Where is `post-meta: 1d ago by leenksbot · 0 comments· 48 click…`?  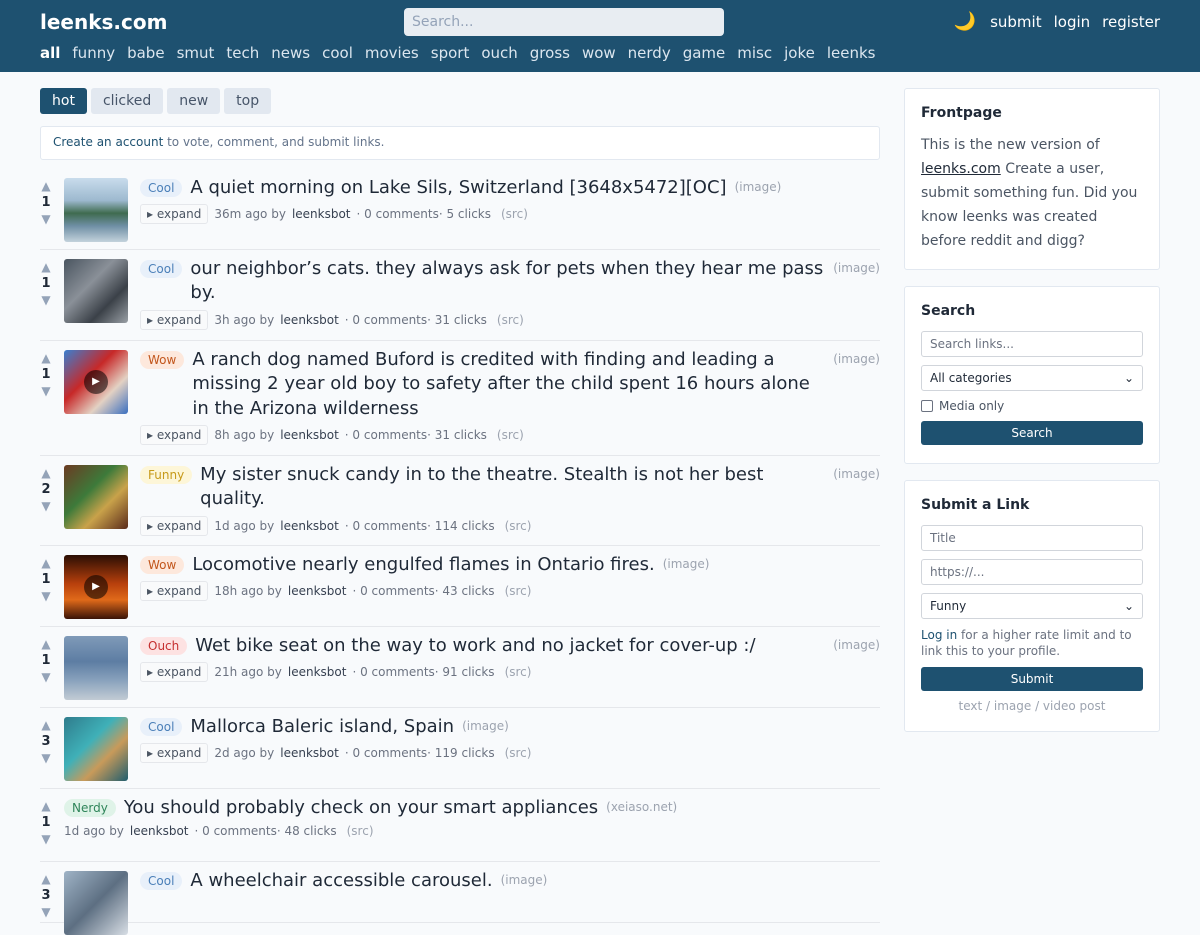
post-meta: 1d ago by leenksbot · 0 comments· 48 click… is located at coordinates (472, 831).